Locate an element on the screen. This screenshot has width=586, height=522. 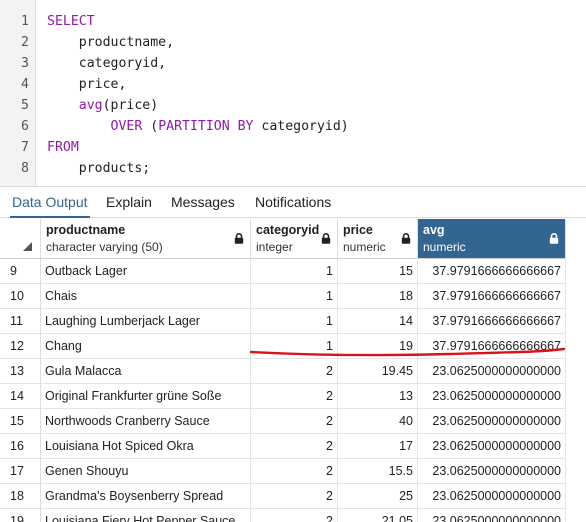
column-name: productname is located at coordinates (86, 230).